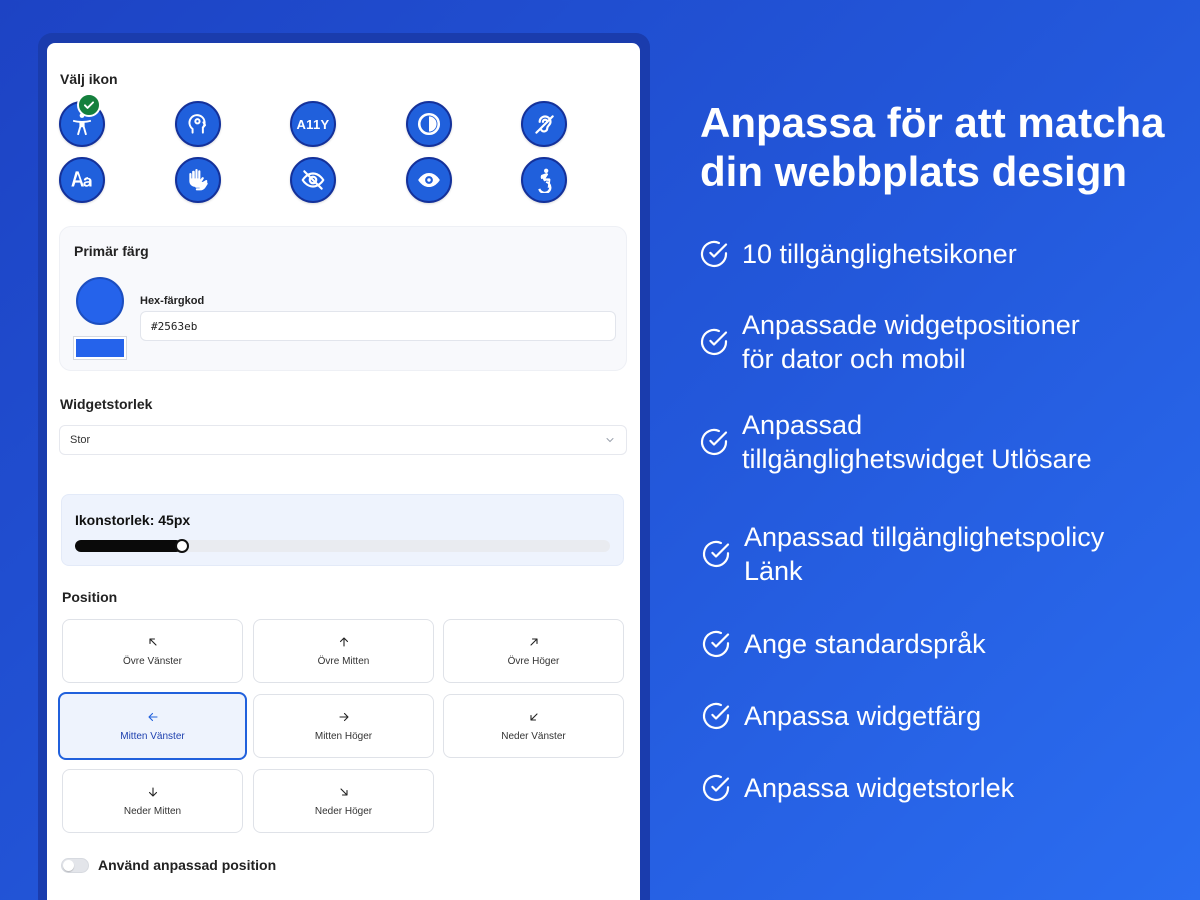 Image resolution: width=1200 pixels, height=900 pixels. I want to click on custom-position-toggle, so click(75, 865).